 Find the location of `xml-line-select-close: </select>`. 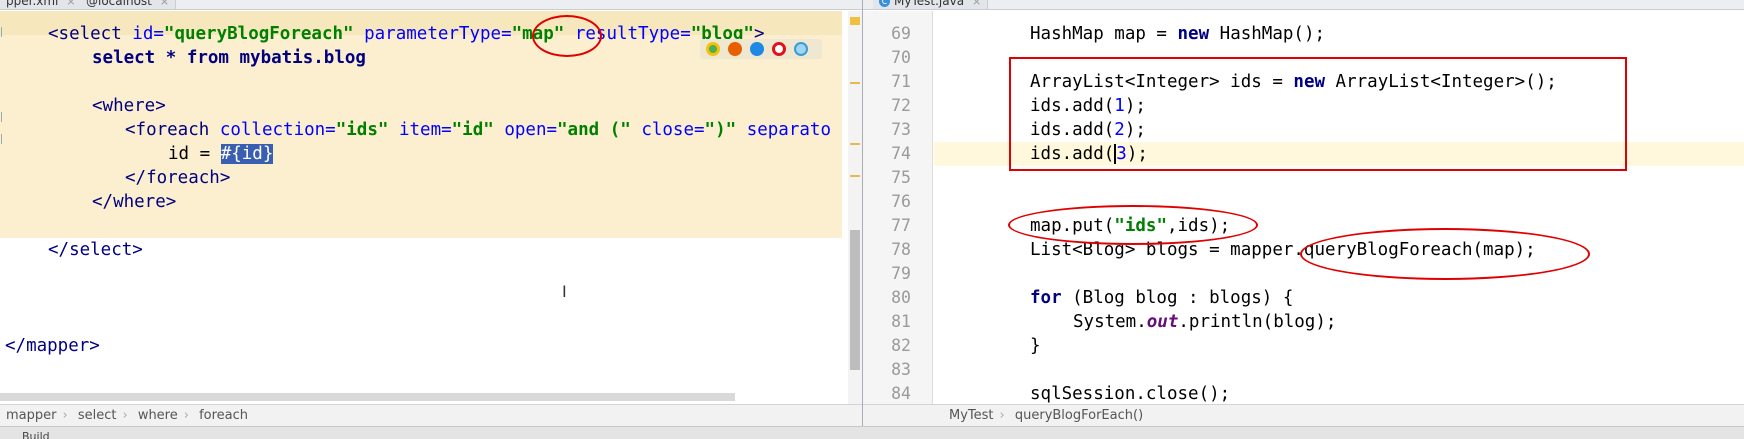

xml-line-select-close: </select> is located at coordinates (95, 250).